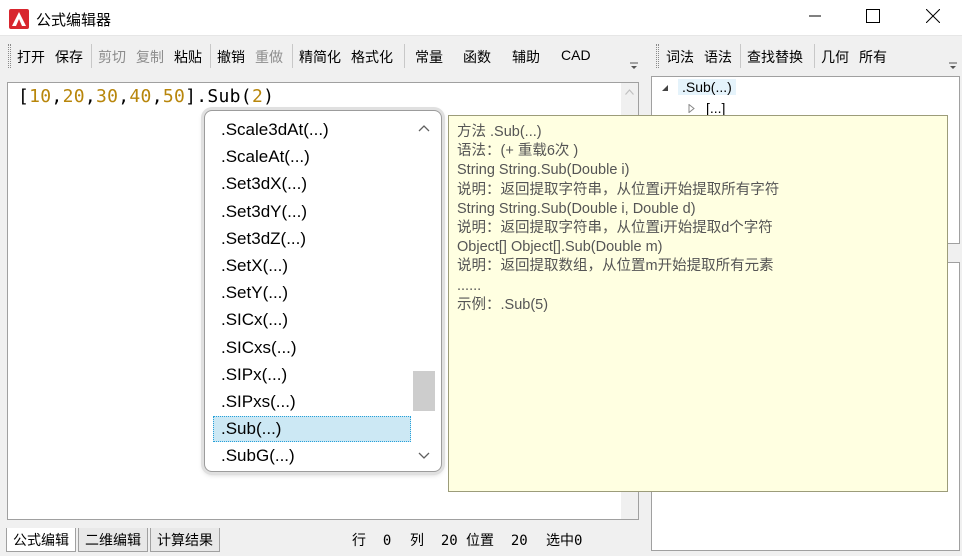 The image size is (962, 556). Describe the element at coordinates (191, 96) in the screenshot. I see `code-token: ]` at that location.